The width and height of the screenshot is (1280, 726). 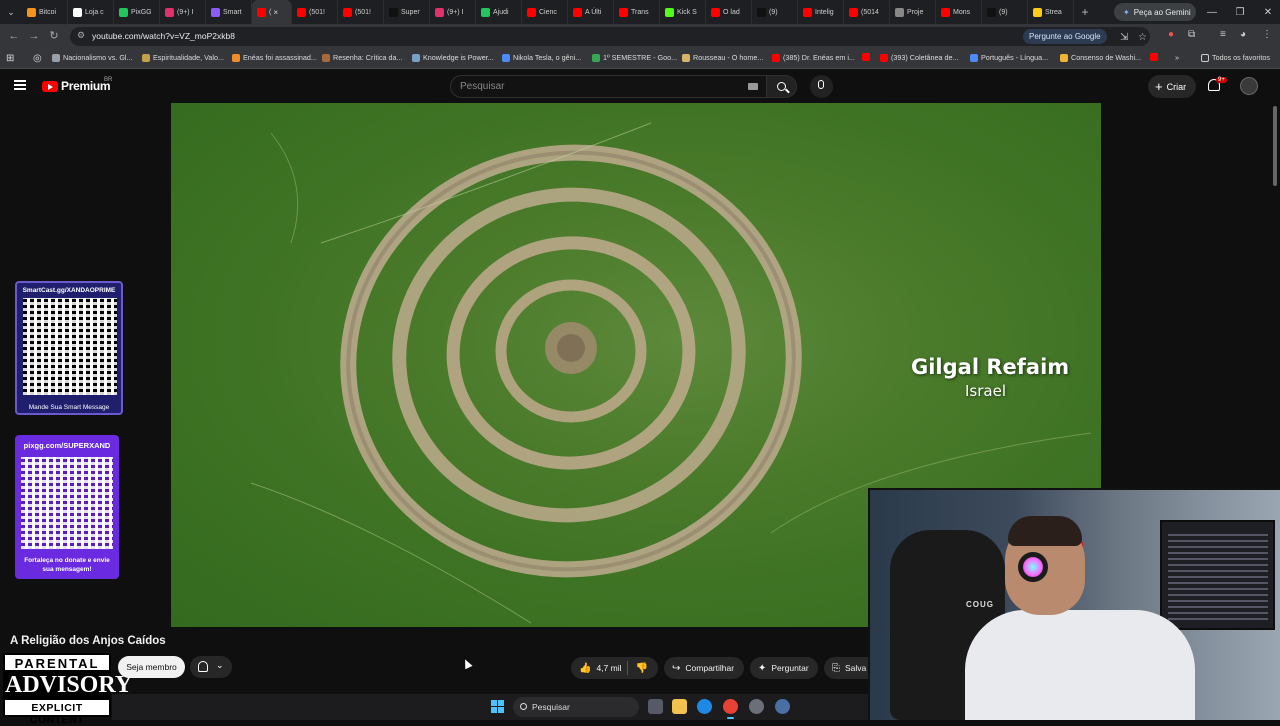 I want to click on menu-dots-icon: ⋮, so click(x=1267, y=34).